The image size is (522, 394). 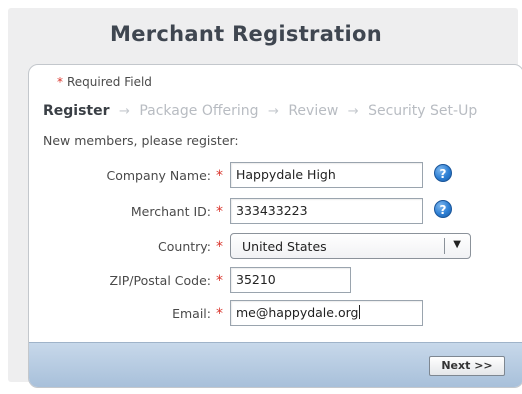 I want to click on merchant-id-input: 333433223, so click(x=326, y=211).